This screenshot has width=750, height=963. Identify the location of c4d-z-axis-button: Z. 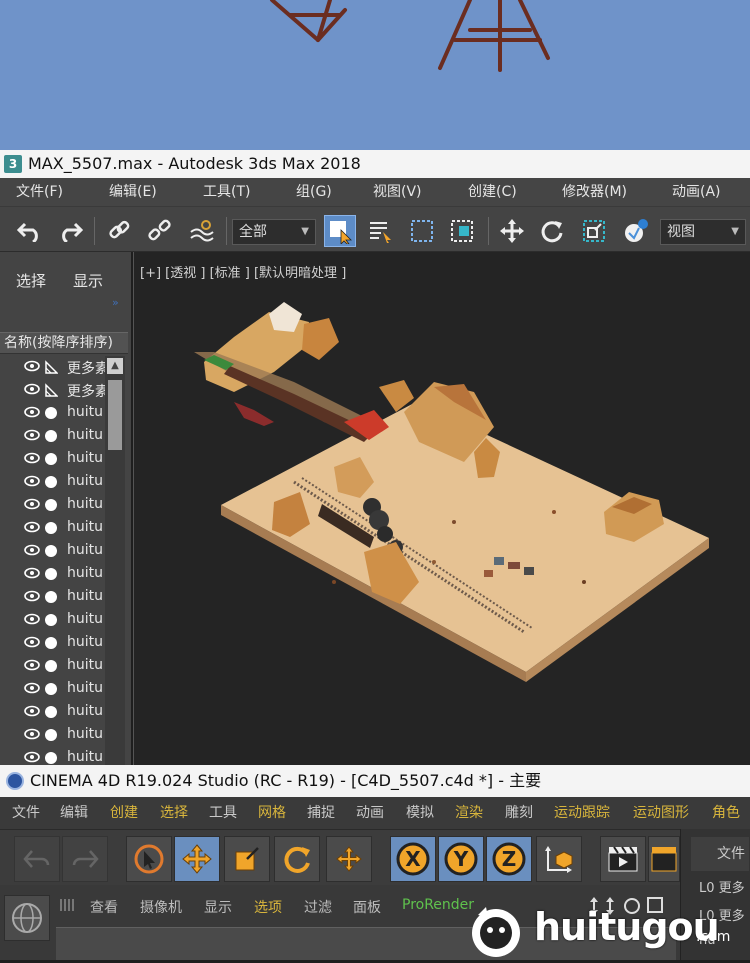
(509, 859).